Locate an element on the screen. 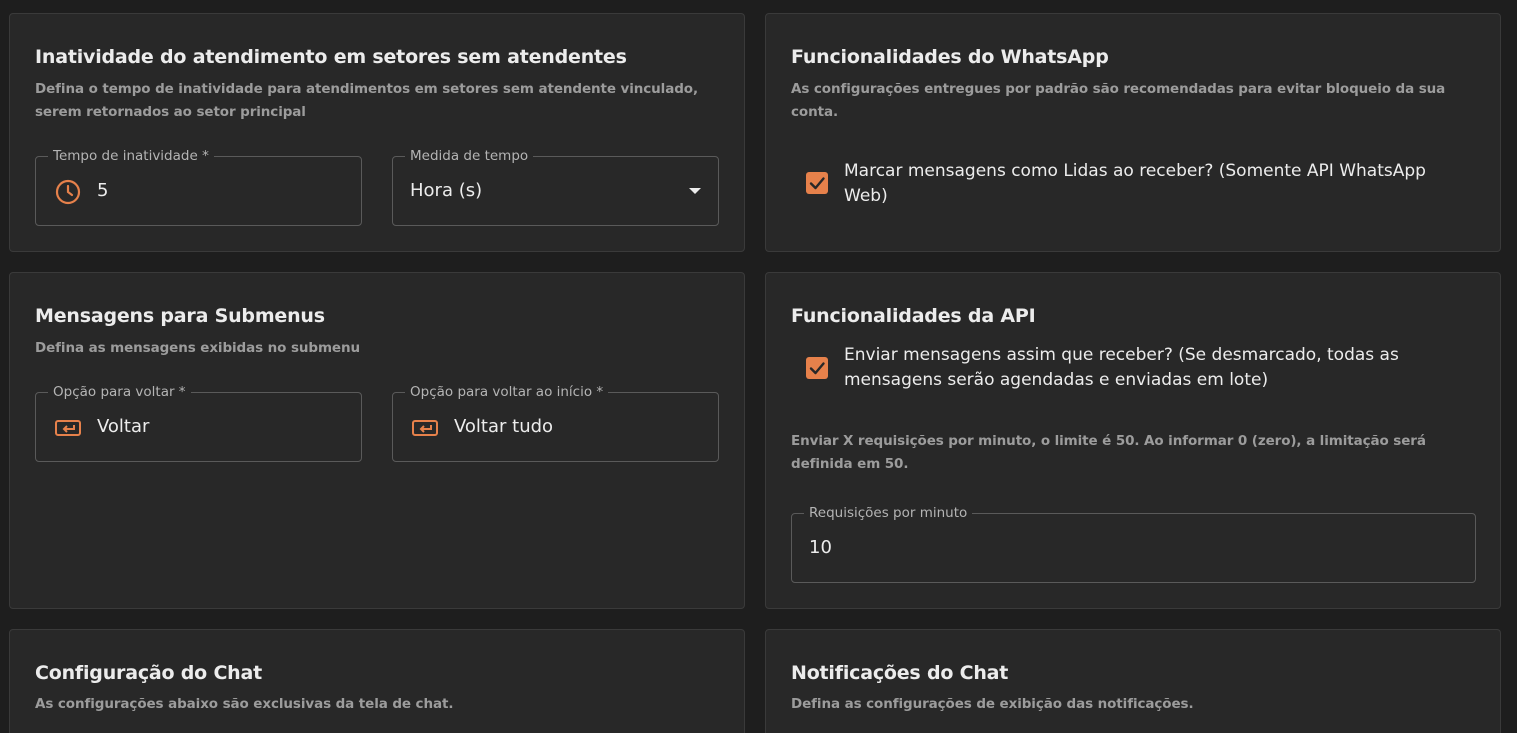 The image size is (1517, 733). api-title: Funcionalidades da API is located at coordinates (913, 316).